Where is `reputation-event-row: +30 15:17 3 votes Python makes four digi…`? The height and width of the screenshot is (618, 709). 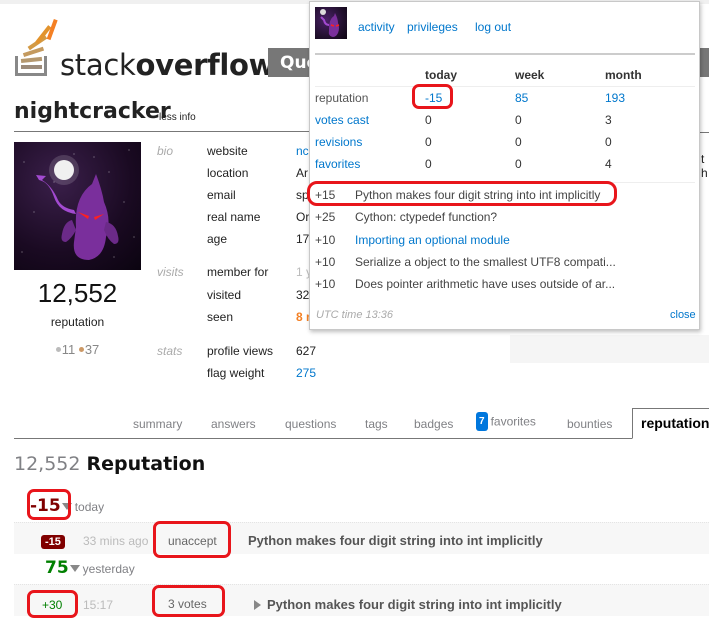
reputation-event-row: +30 15:17 3 votes Python makes four digi… is located at coordinates (361, 600).